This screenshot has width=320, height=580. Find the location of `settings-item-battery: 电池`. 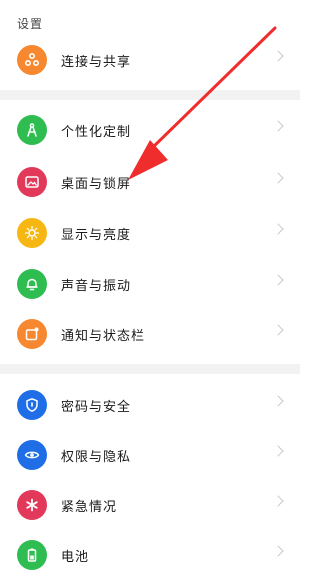

settings-item-battery: 电池 is located at coordinates (150, 555).